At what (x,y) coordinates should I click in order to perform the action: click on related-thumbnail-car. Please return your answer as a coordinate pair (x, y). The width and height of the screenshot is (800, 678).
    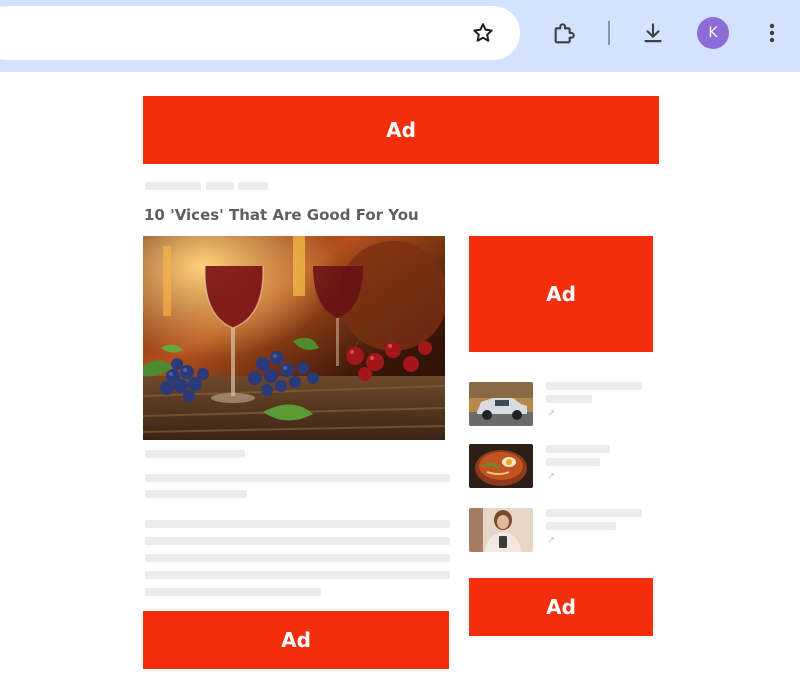
    Looking at the image, I should click on (501, 404).